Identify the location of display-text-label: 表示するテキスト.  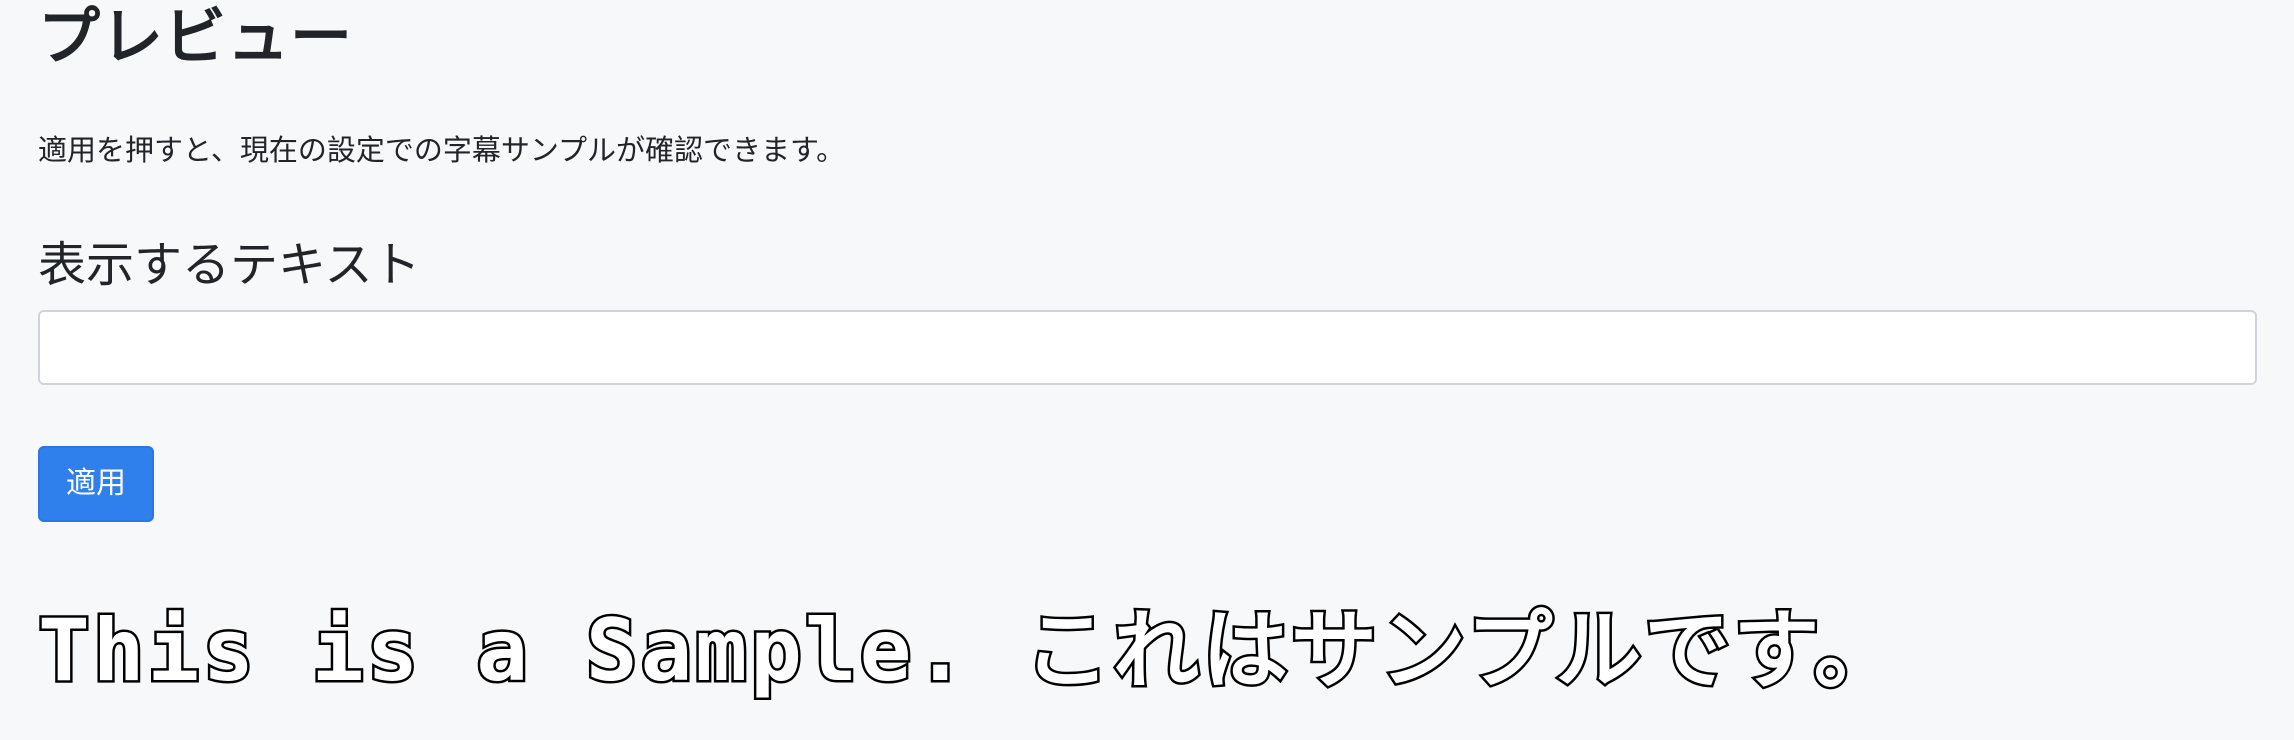
(229, 265).